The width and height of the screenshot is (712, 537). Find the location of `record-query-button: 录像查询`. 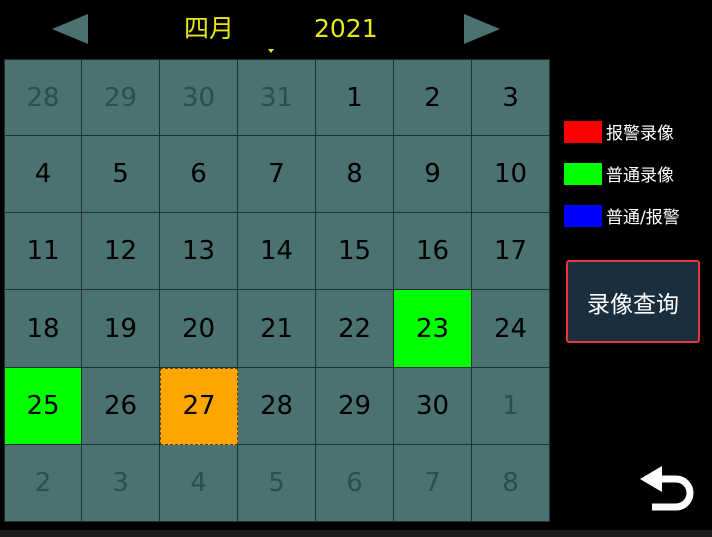

record-query-button: 录像查询 is located at coordinates (633, 301).